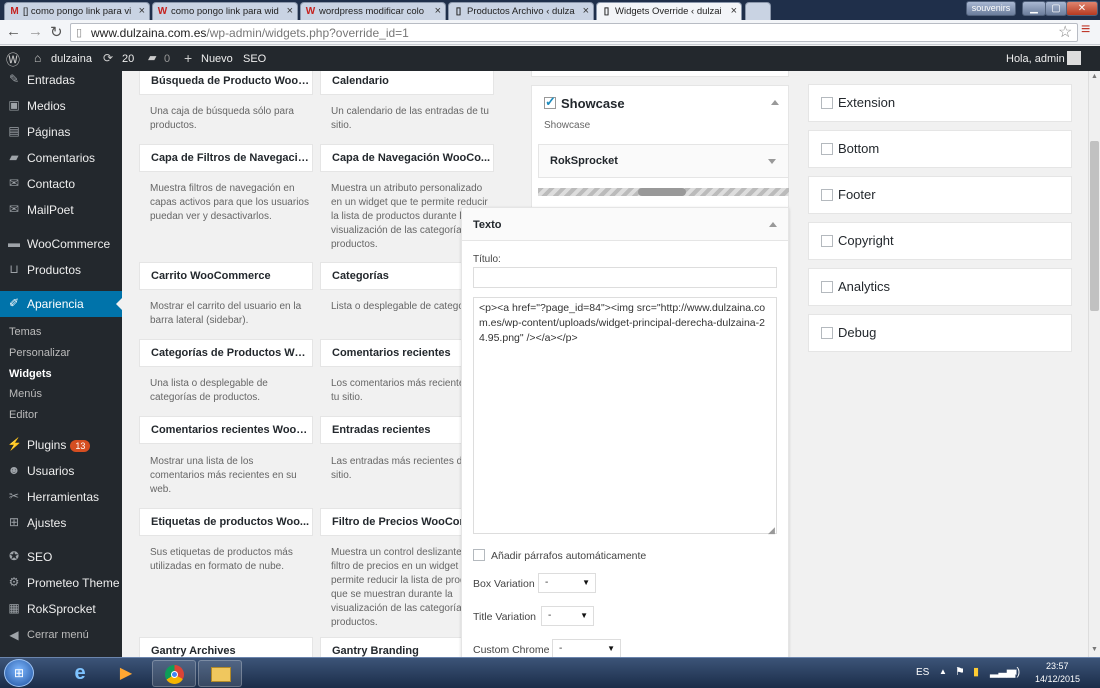  What do you see at coordinates (1094, 76) in the screenshot?
I see `scroll-up-icon: ▲` at bounding box center [1094, 76].